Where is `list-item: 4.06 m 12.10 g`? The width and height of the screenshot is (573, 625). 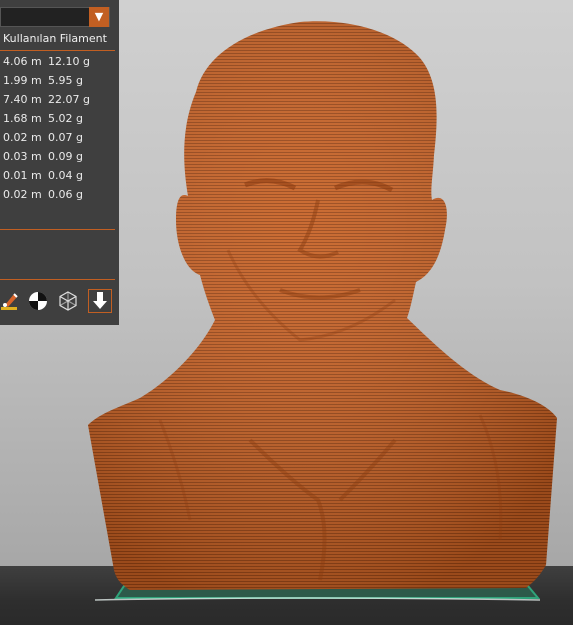 list-item: 4.06 m 12.10 g is located at coordinates (57, 64).